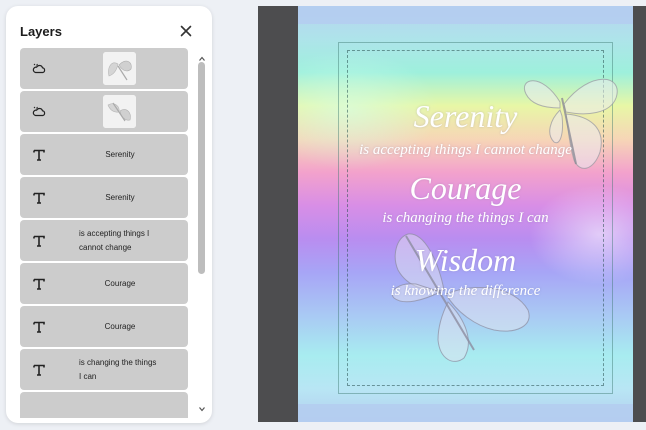 The height and width of the screenshot is (430, 646). Describe the element at coordinates (120, 240) in the screenshot. I see `layer-label: is accepting things I cannot change` at that location.